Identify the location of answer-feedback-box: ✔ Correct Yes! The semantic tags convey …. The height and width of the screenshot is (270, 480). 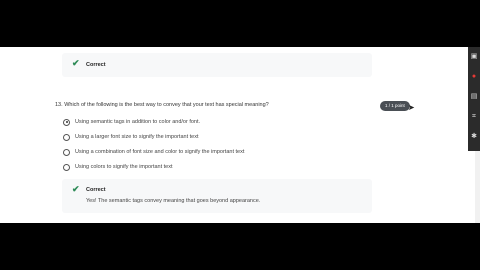
(217, 196).